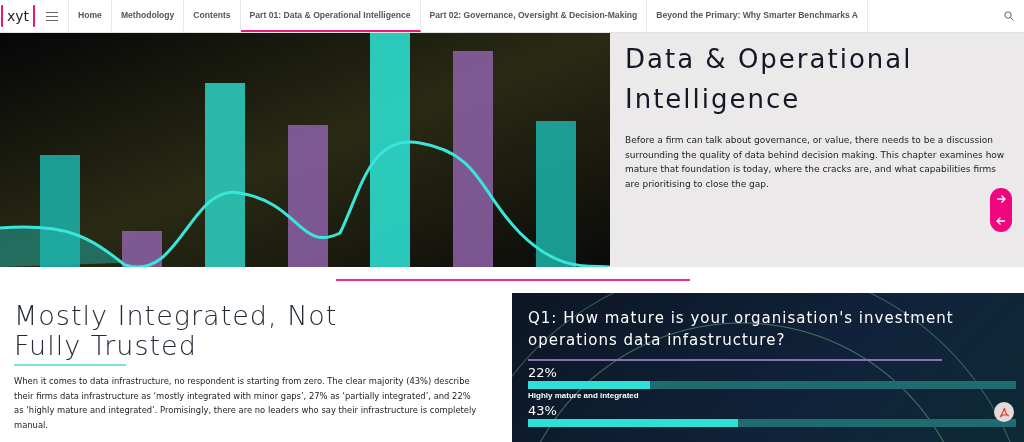  I want to click on section-title: Mostly Integrated, Not Fully Trusted, so click(176, 331).